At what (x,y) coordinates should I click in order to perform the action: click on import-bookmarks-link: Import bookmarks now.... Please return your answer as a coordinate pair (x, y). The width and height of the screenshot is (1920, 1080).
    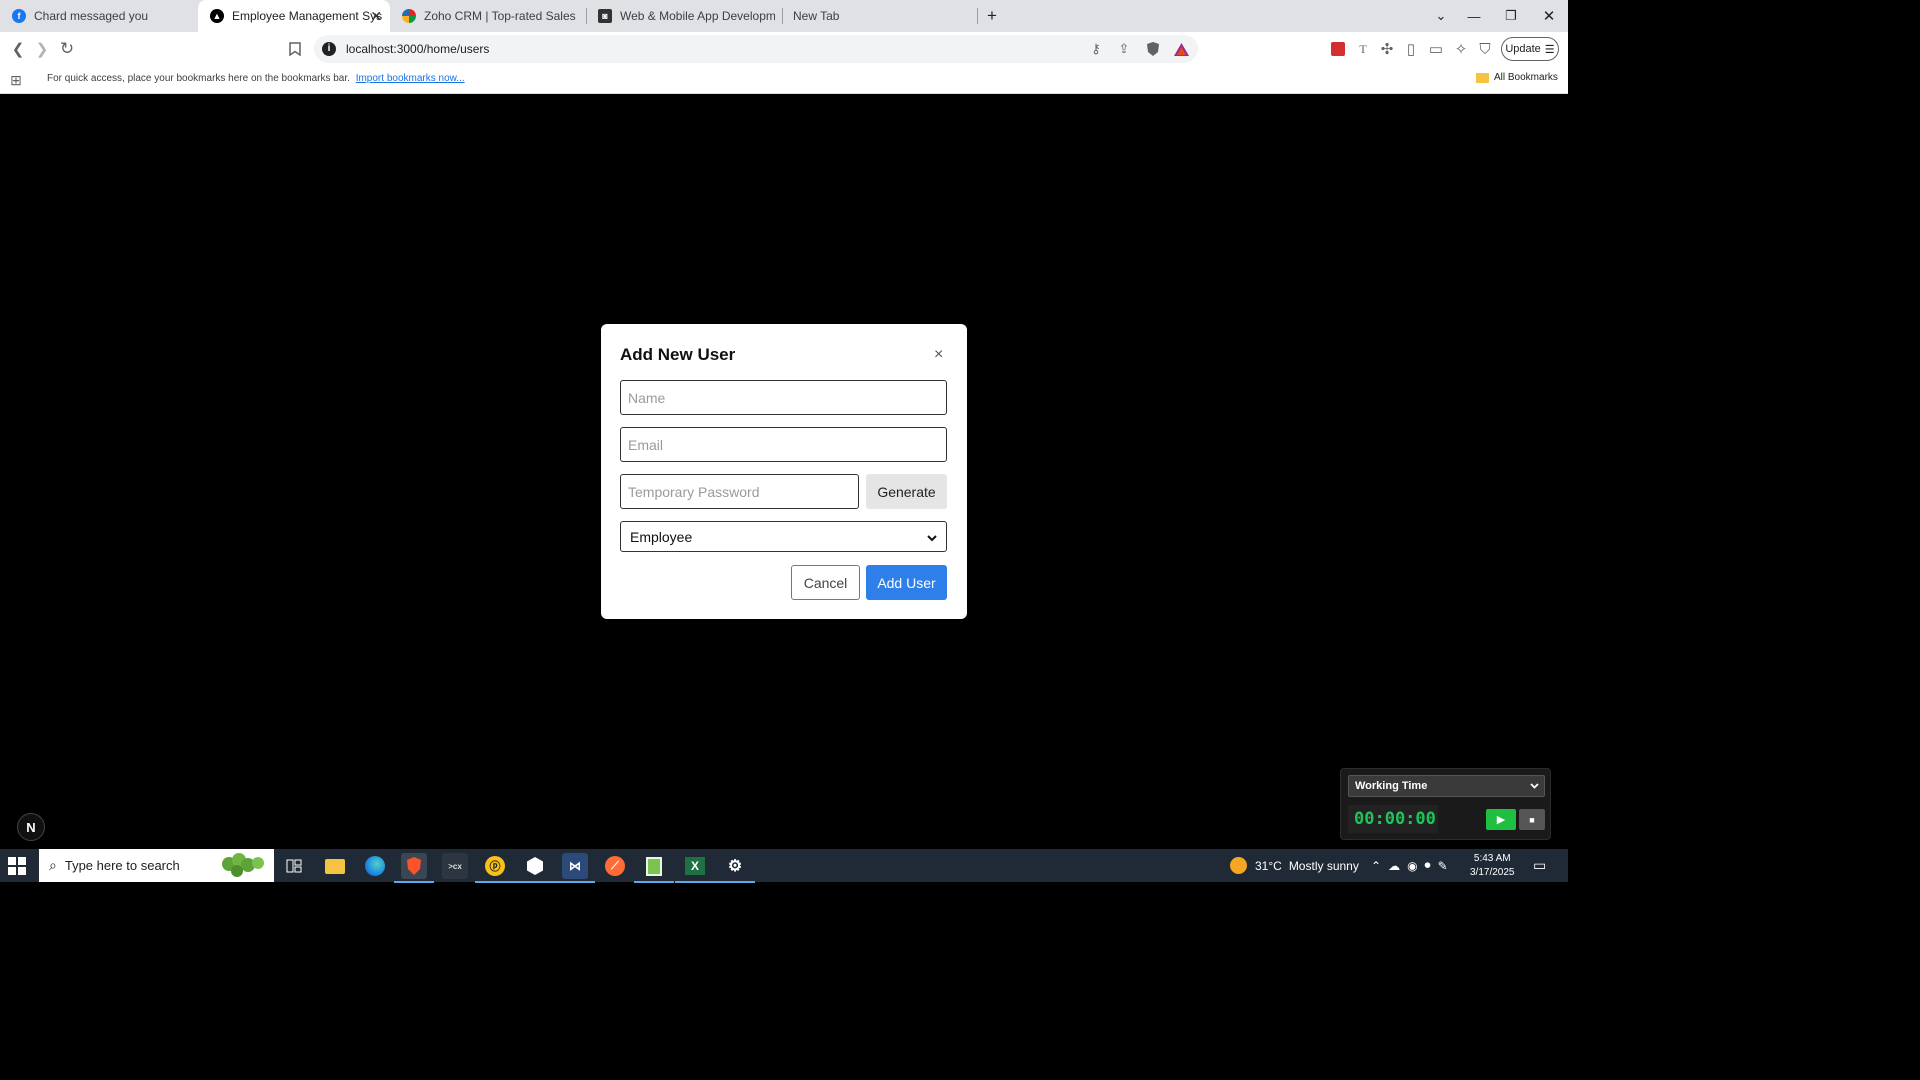
    Looking at the image, I should click on (410, 78).